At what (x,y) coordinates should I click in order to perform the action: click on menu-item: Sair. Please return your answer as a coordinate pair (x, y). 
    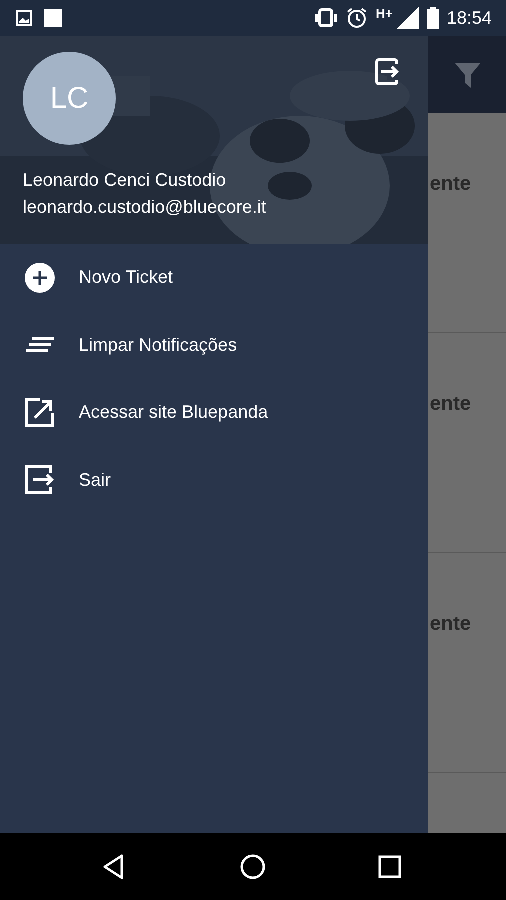
    Looking at the image, I should click on (214, 480).